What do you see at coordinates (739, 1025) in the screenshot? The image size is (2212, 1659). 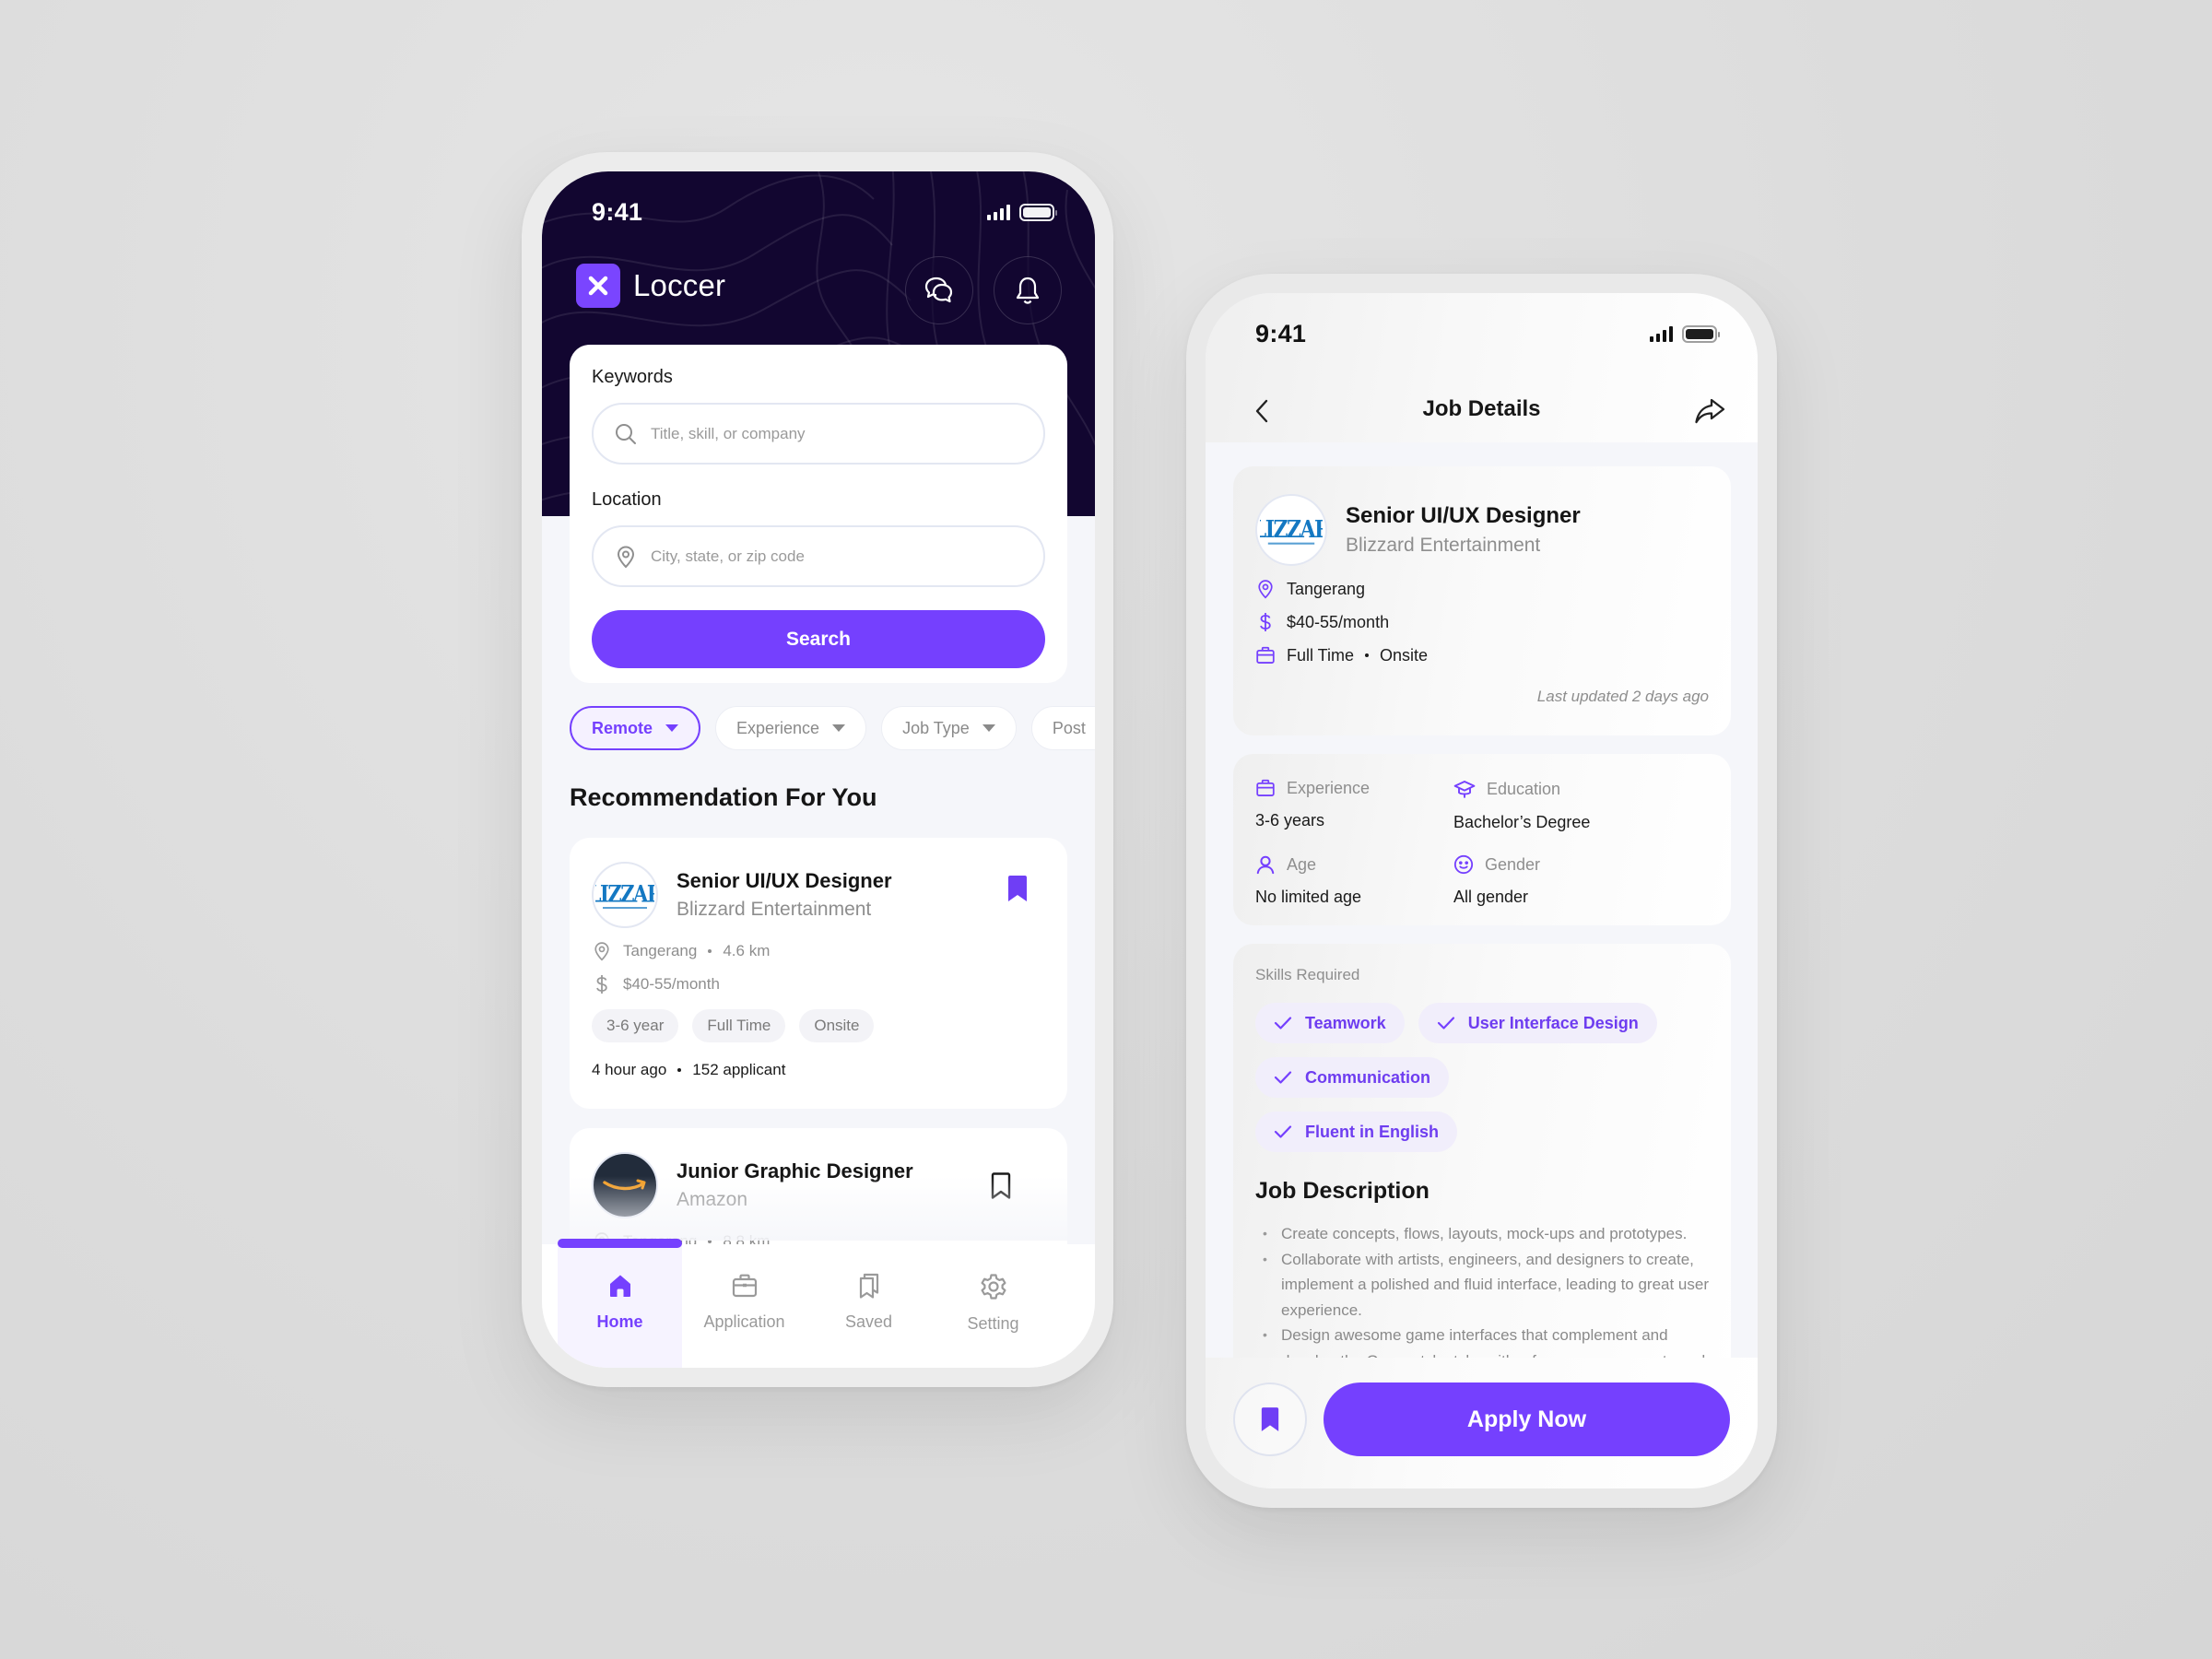 I see `tag-job-type: Full Time` at bounding box center [739, 1025].